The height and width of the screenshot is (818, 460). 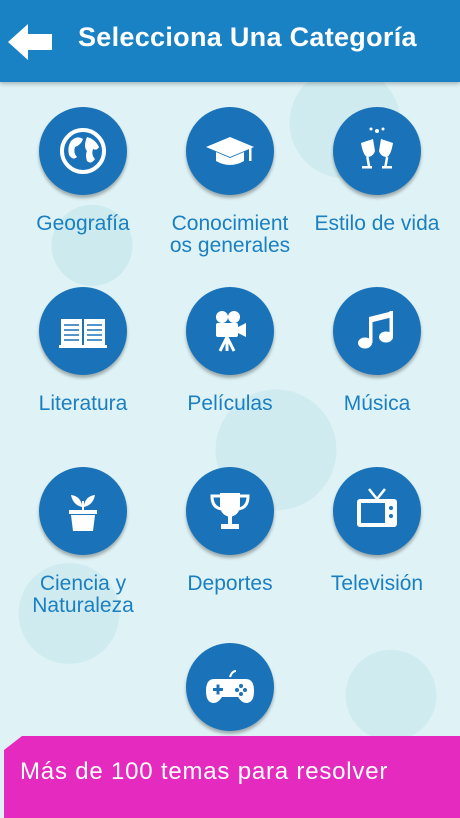 I want to click on movie-camera-icon, so click(x=231, y=331).